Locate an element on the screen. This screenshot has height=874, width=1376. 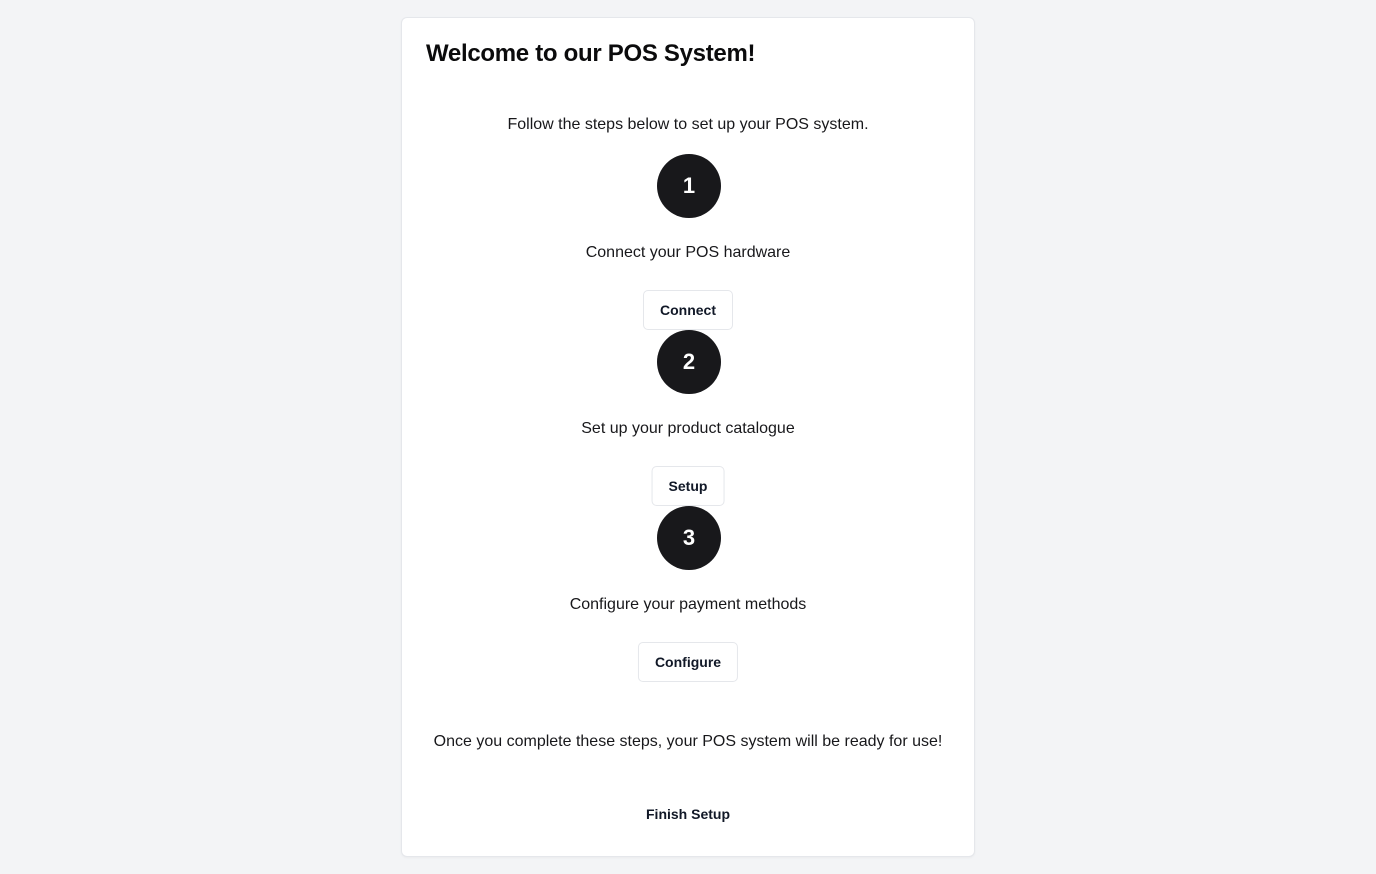
page-title: Welcome to our POS System! is located at coordinates (591, 53).